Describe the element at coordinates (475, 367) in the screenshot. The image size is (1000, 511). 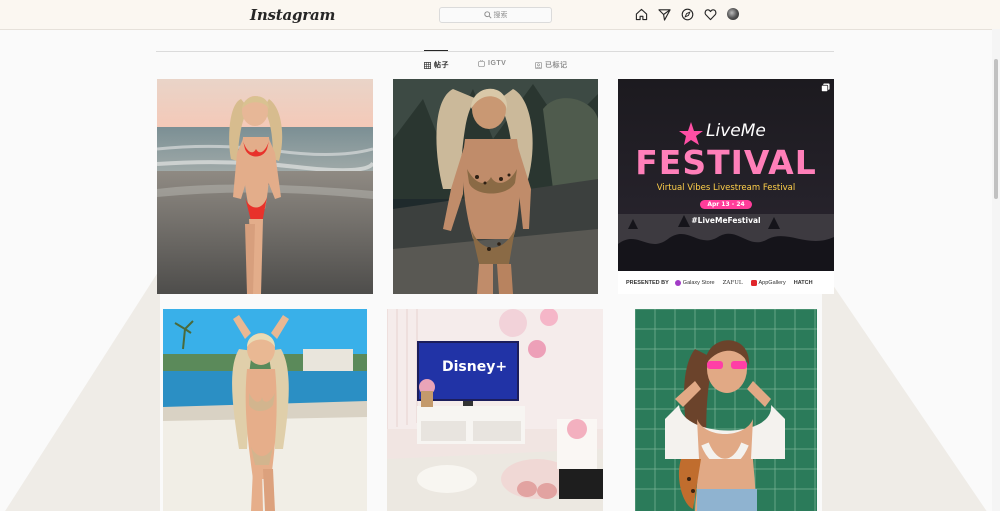
I see `tv-disney-plus-logo: Disney+` at that location.